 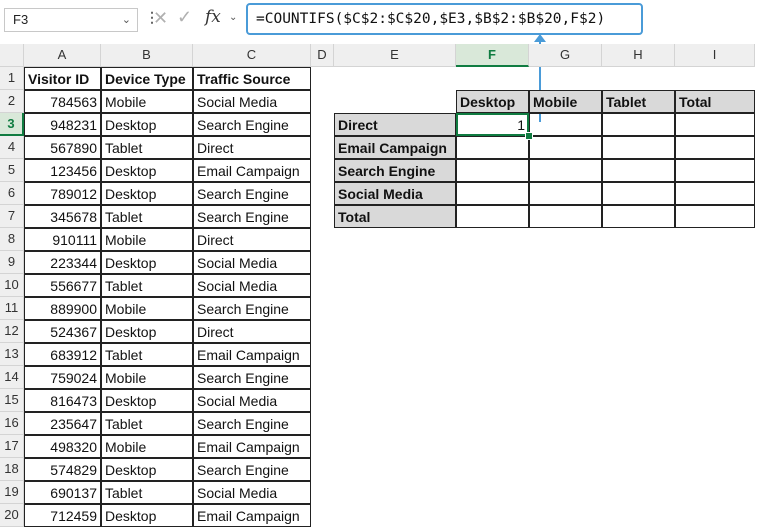 What do you see at coordinates (12, 55) in the screenshot?
I see `select-all-corner` at bounding box center [12, 55].